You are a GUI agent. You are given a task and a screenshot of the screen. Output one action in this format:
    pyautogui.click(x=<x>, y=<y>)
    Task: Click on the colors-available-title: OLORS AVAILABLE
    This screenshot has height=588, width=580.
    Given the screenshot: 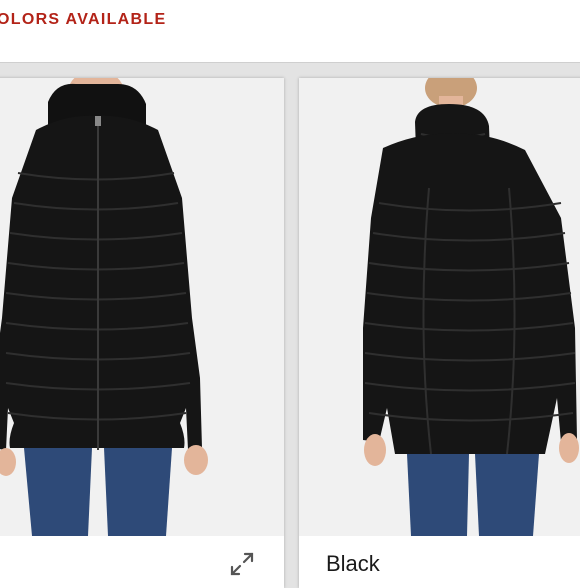 What is the action you would take?
    pyautogui.click(x=83, y=19)
    